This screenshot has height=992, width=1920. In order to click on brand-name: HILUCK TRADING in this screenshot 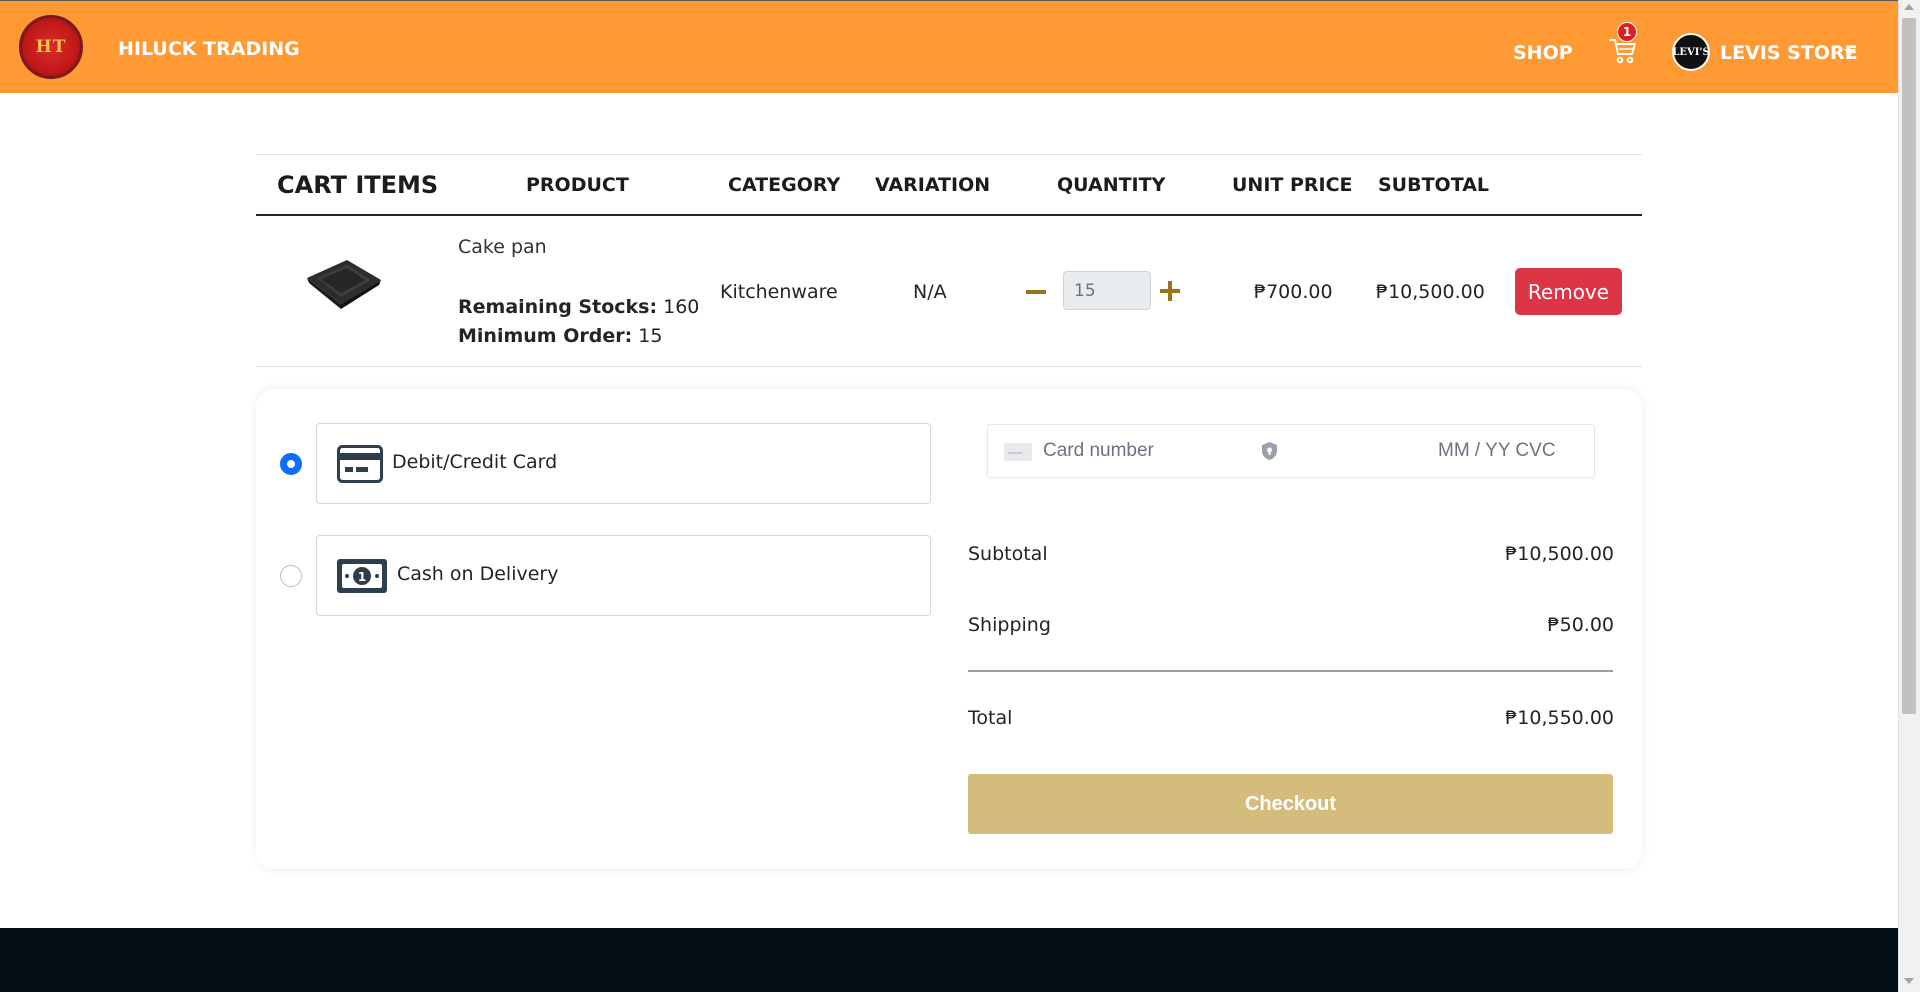, I will do `click(209, 49)`.